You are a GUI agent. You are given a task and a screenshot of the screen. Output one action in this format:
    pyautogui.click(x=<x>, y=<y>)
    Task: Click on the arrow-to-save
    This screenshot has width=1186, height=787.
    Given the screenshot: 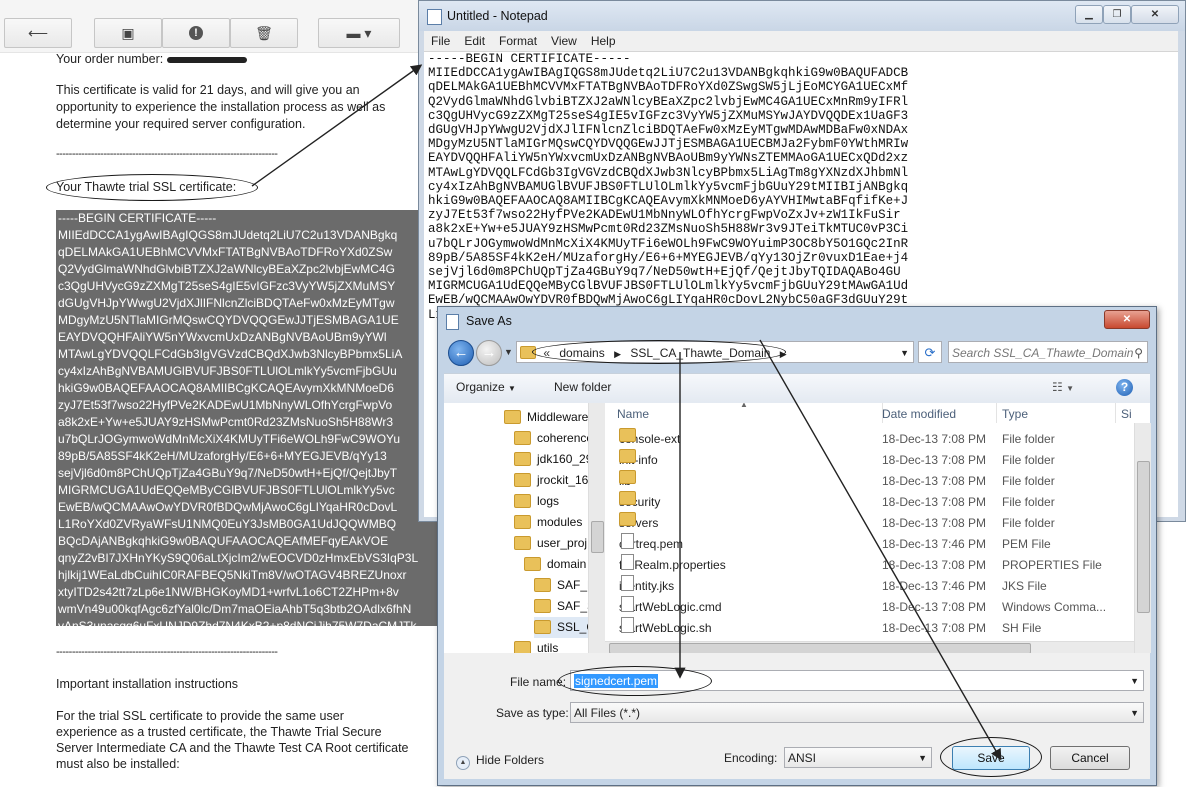 What is the action you would take?
    pyautogui.click(x=880, y=550)
    